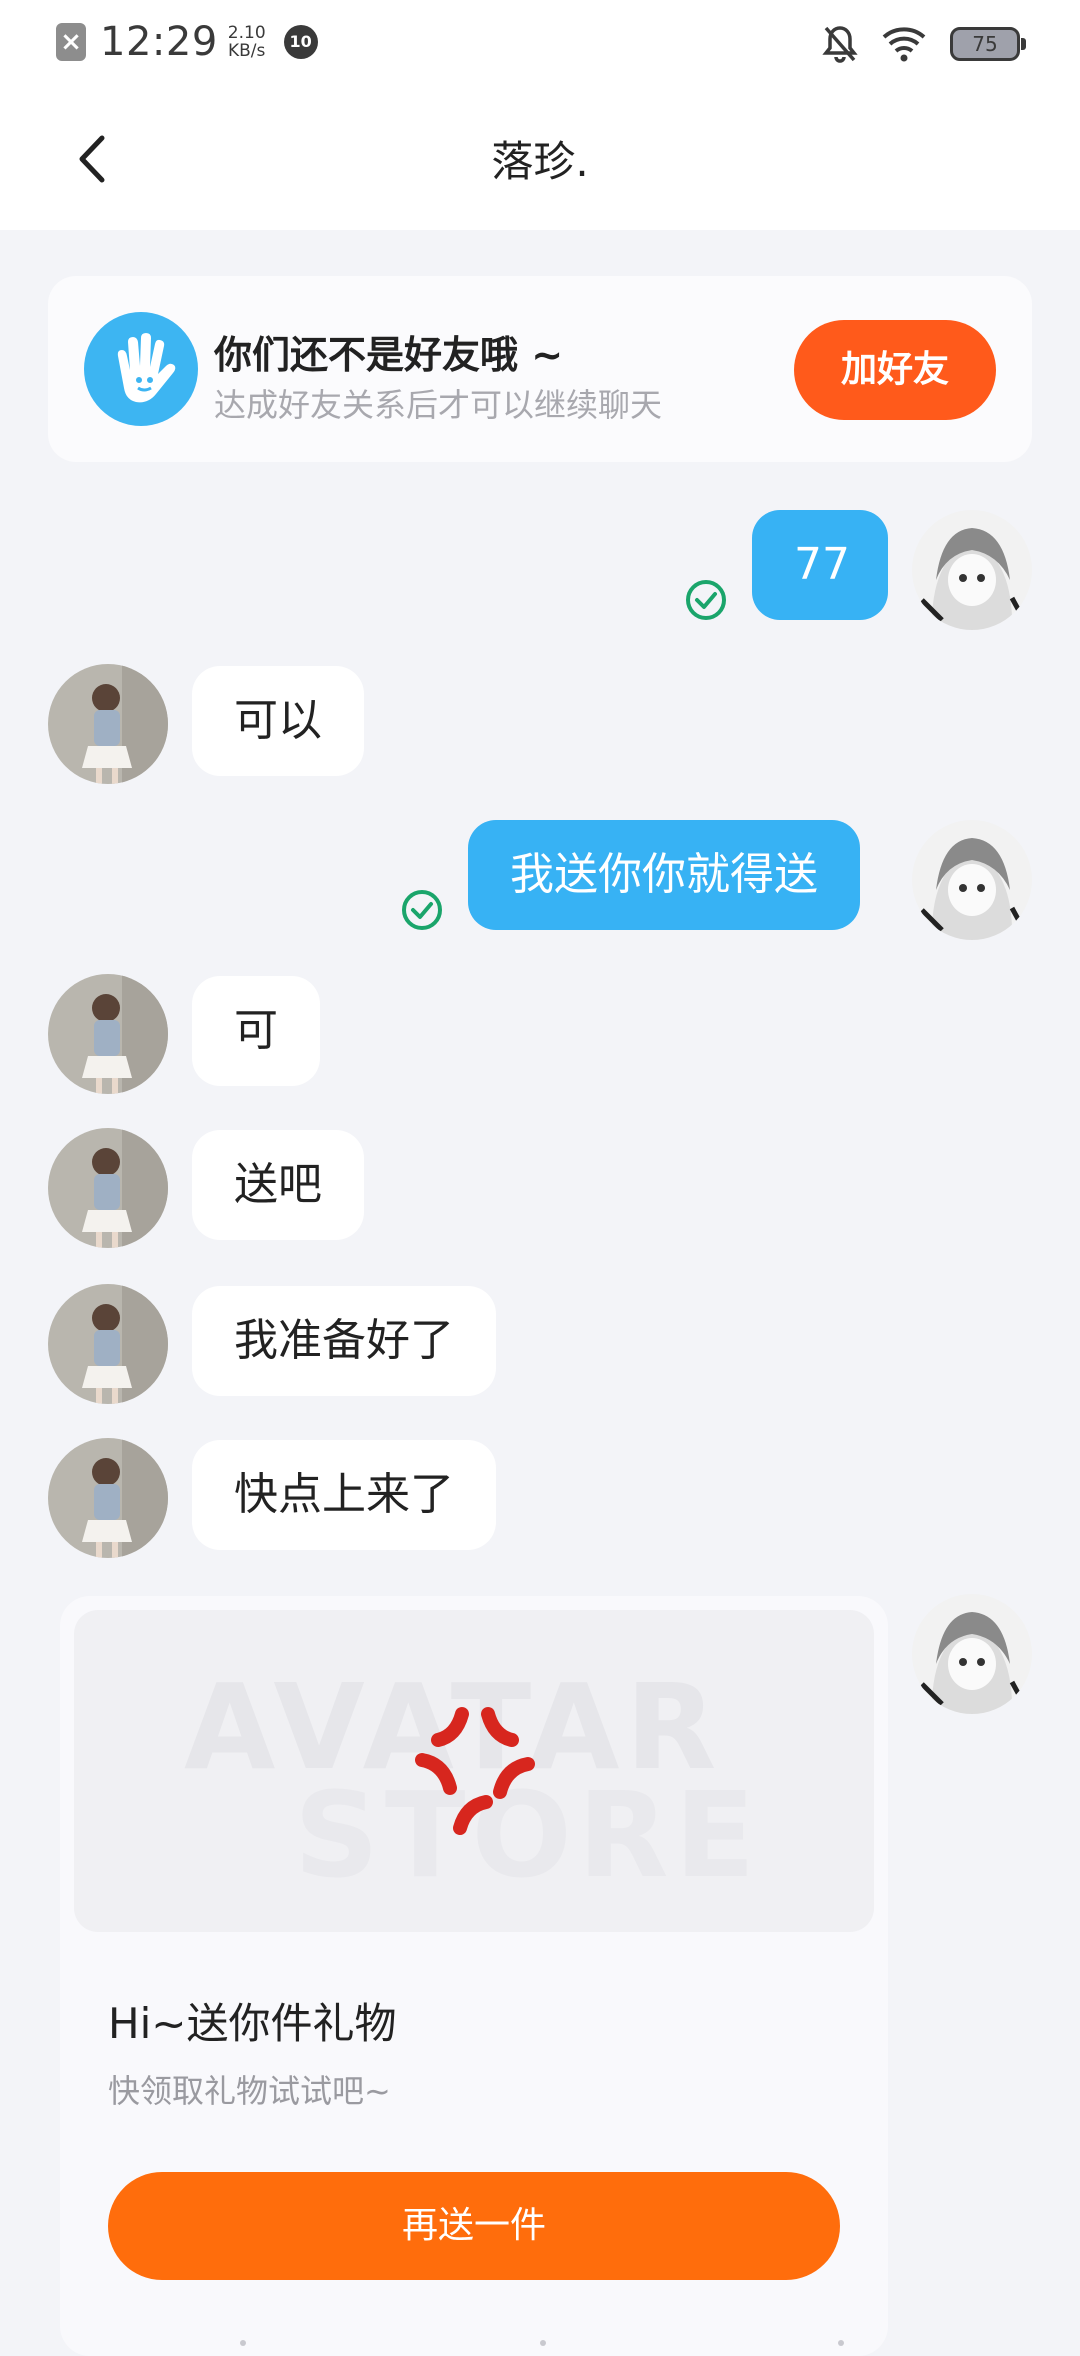 The height and width of the screenshot is (2356, 1080). Describe the element at coordinates (71, 42) in the screenshot. I see `app-notification-icon: ×` at that location.